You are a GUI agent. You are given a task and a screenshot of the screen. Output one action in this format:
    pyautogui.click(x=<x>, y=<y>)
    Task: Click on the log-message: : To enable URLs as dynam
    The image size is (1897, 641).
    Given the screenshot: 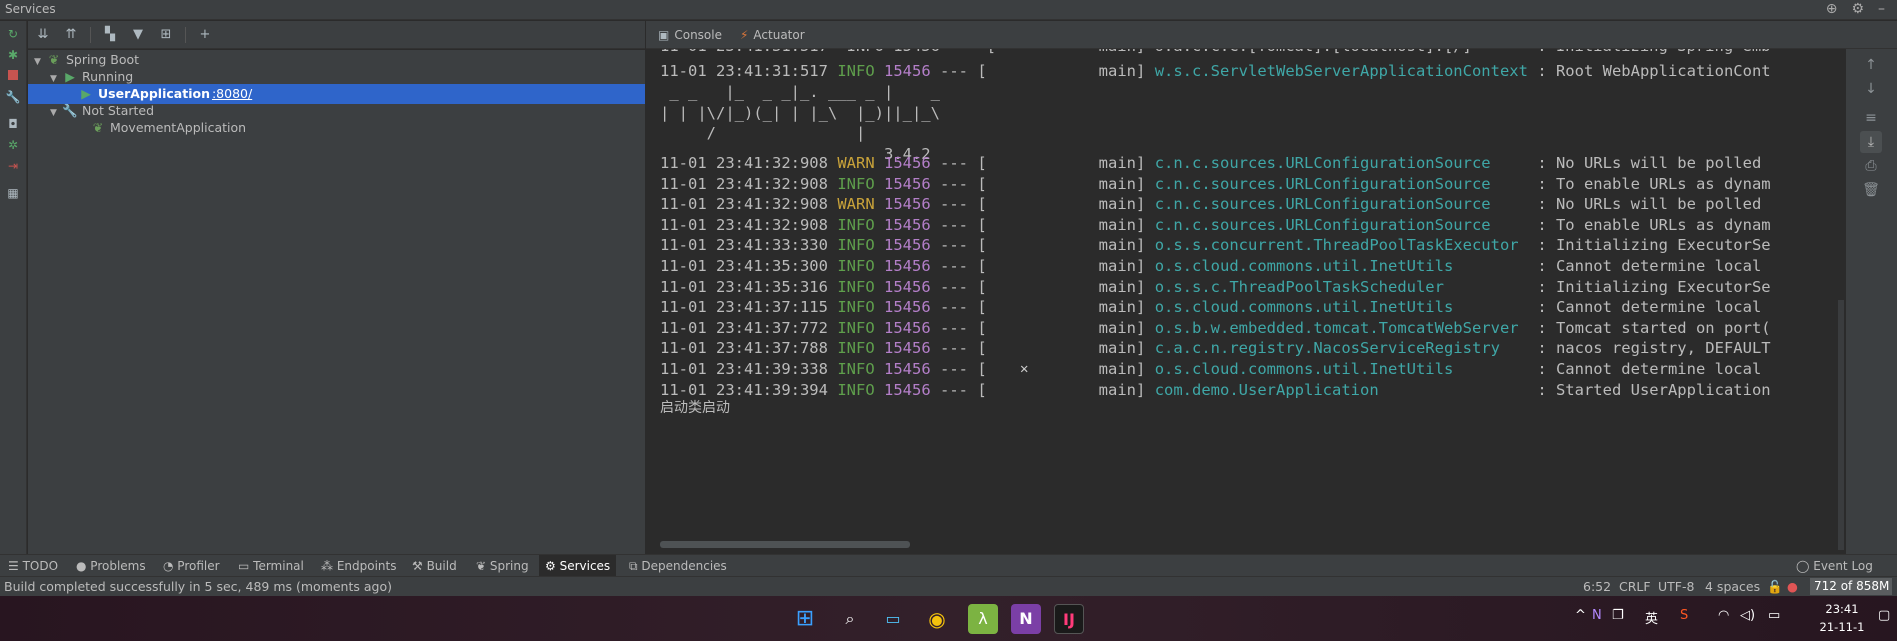 What is the action you would take?
    pyautogui.click(x=1654, y=224)
    